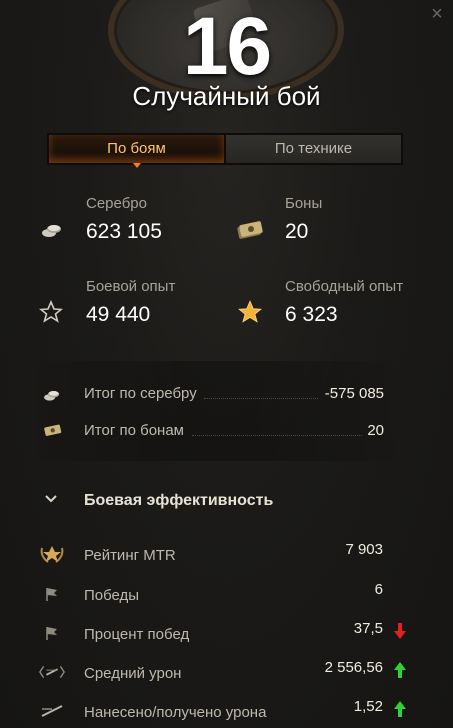 This screenshot has width=453, height=728. Describe the element at coordinates (51, 312) in the screenshot. I see `star-outline-icon` at that location.